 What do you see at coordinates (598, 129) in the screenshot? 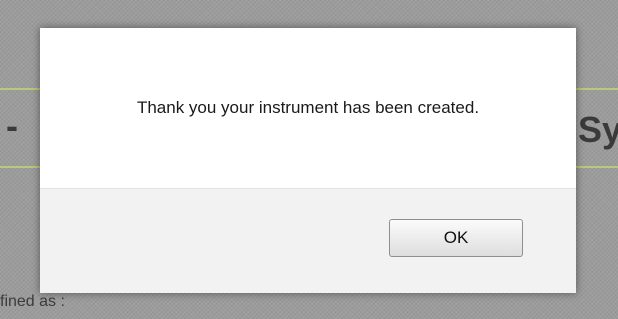
I see `background-title-right: Sy` at bounding box center [598, 129].